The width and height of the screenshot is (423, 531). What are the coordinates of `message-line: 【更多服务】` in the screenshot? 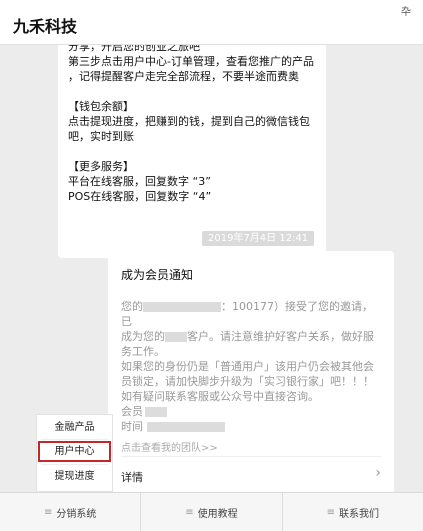 It's located at (101, 166).